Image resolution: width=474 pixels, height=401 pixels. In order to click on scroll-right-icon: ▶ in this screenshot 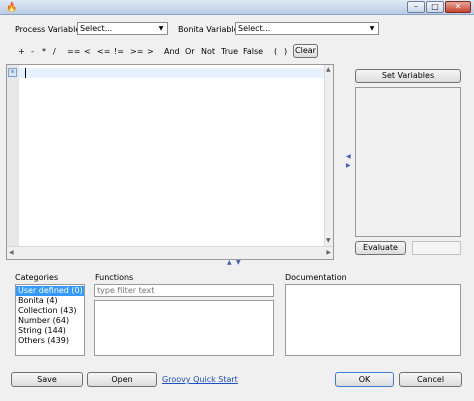, I will do `click(328, 253)`.